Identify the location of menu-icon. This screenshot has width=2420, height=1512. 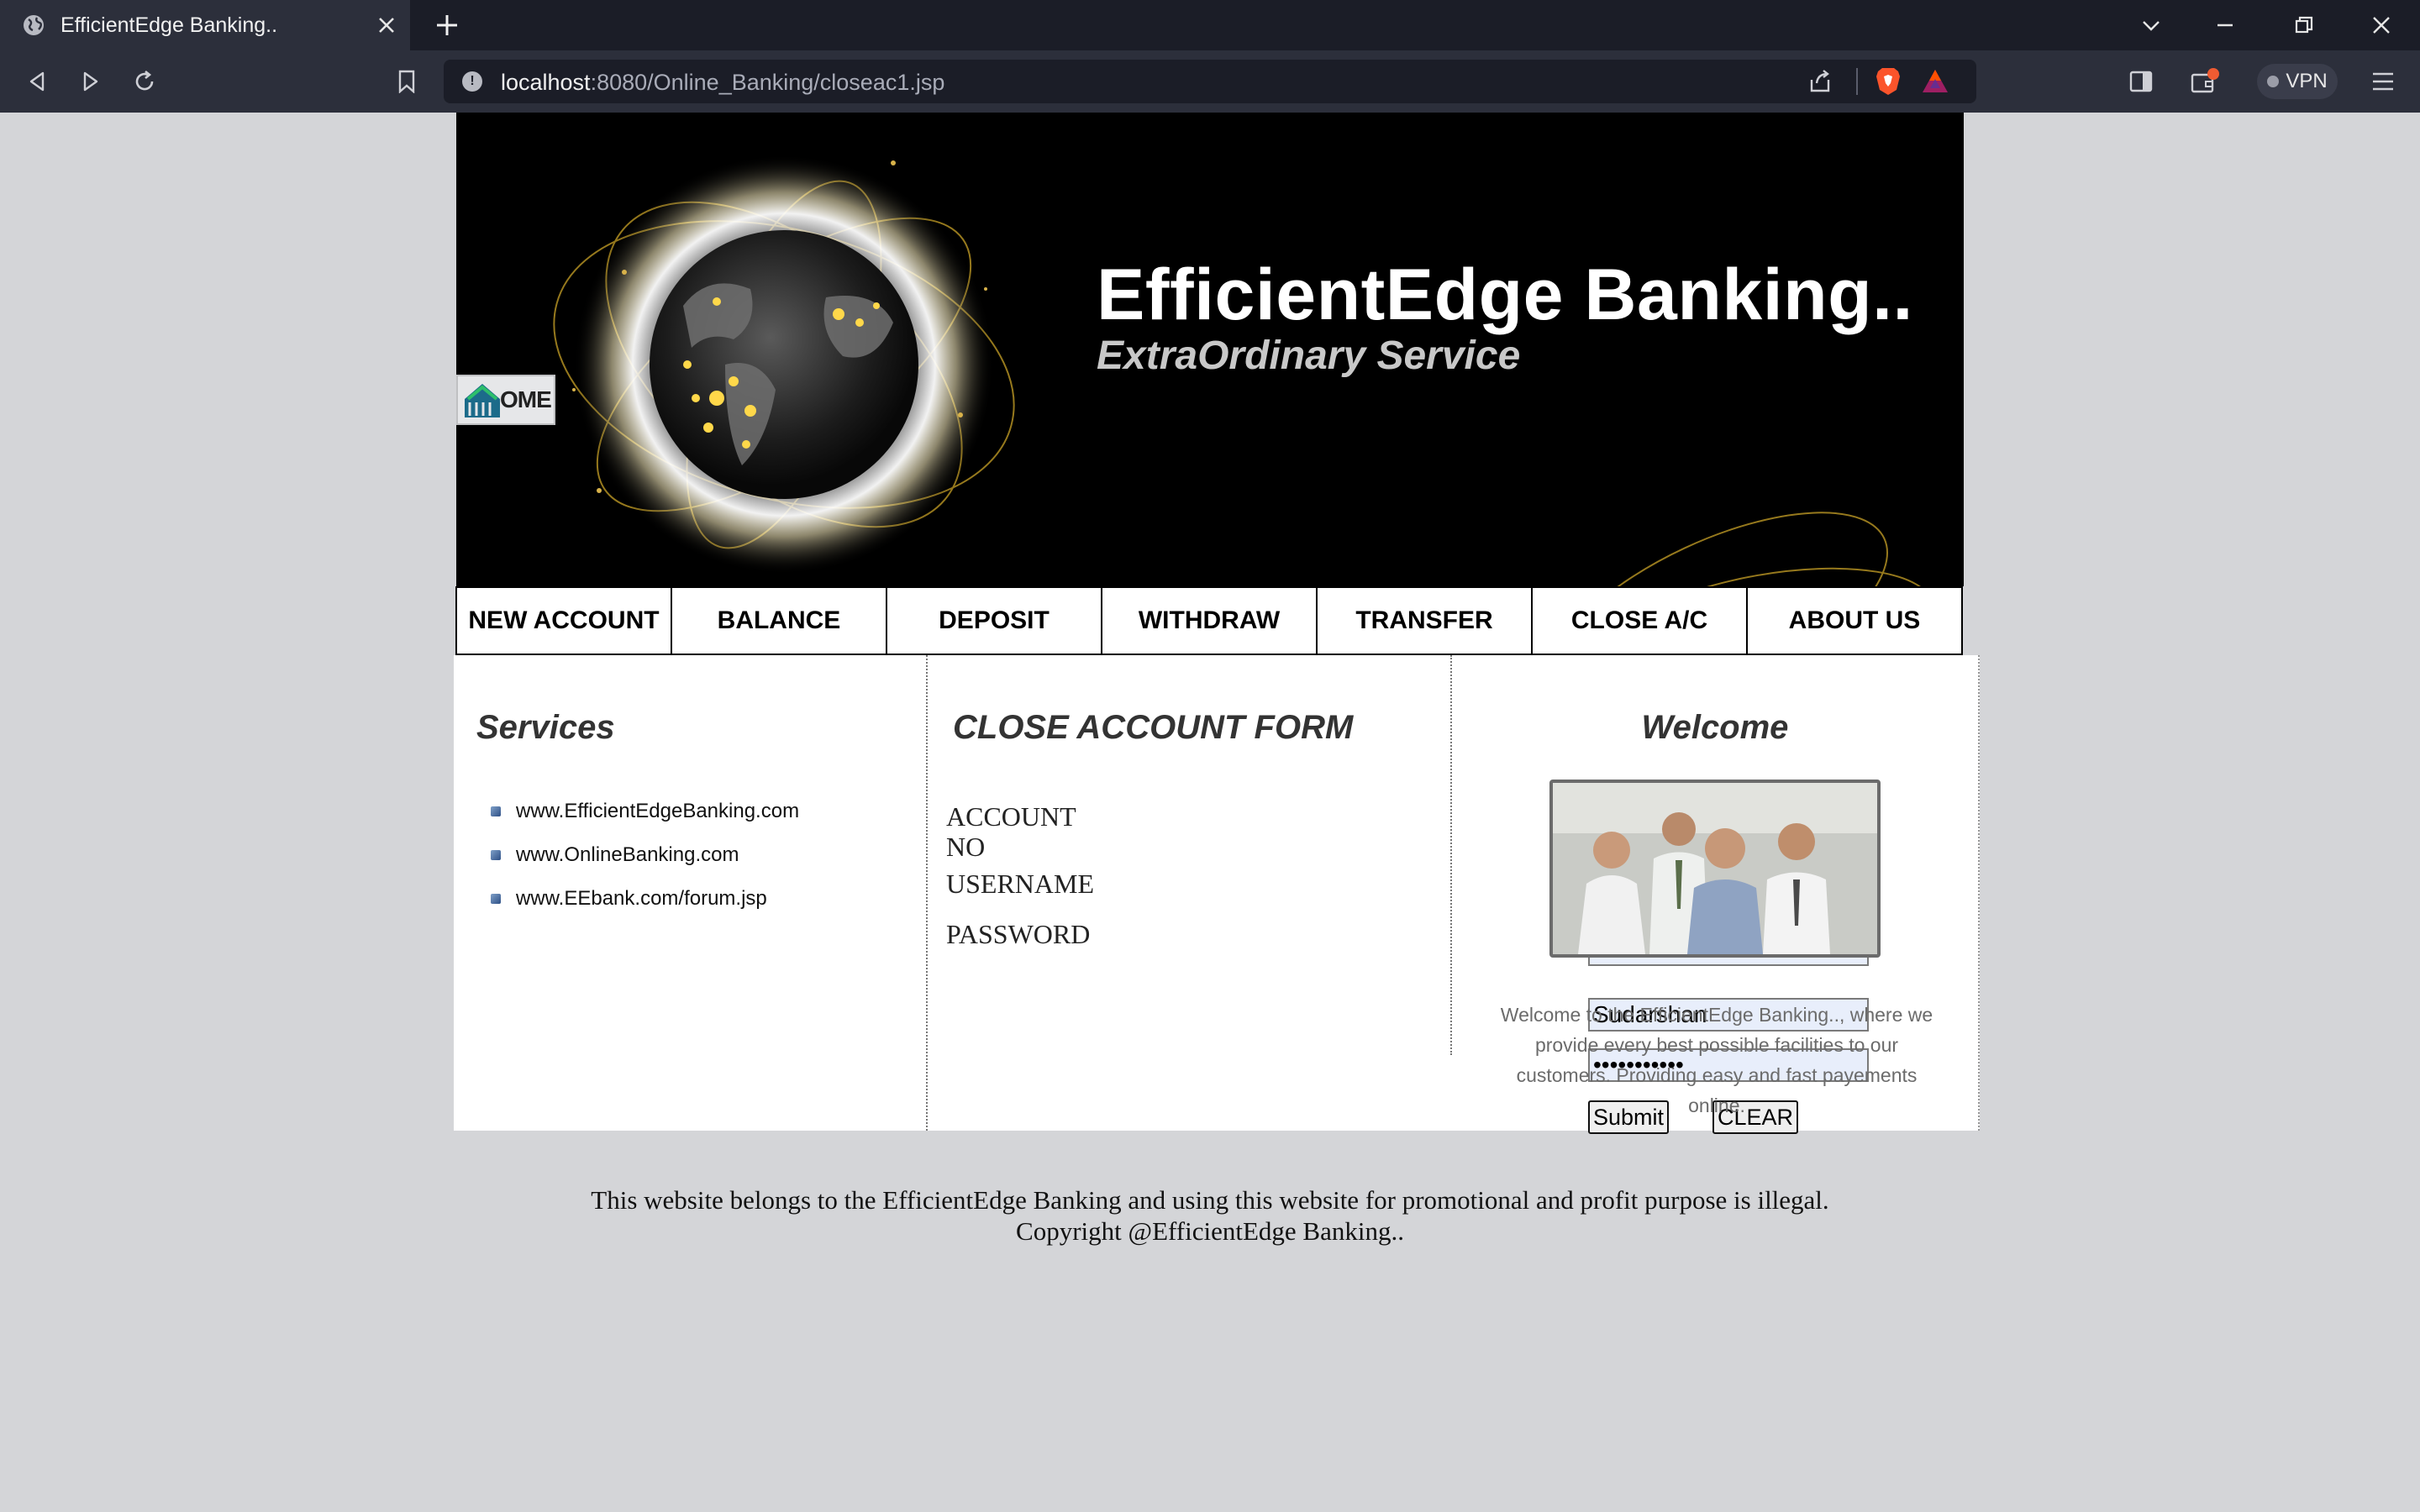
(2383, 81).